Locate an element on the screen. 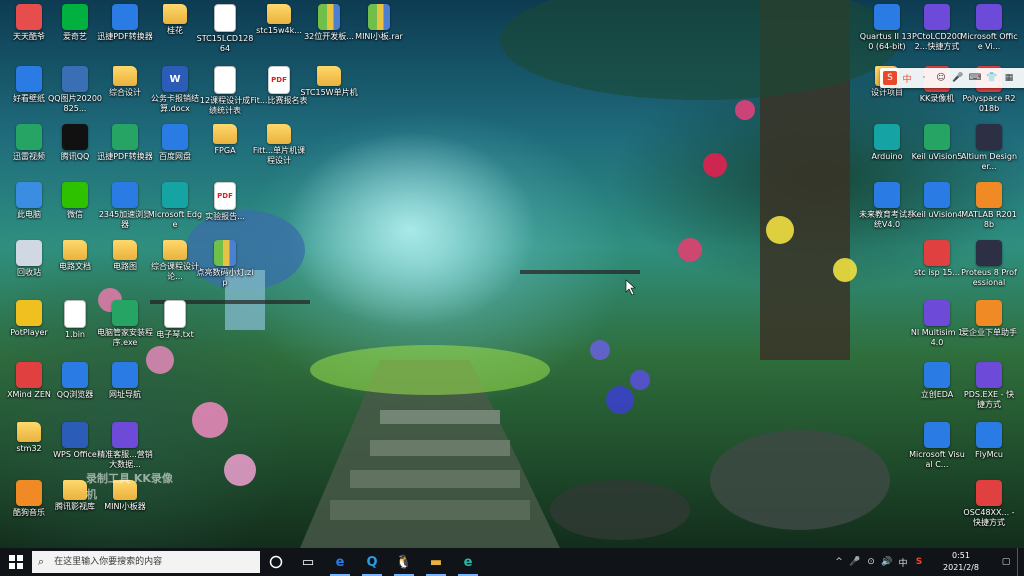 The width and height of the screenshot is (1024, 576). desktop-icon: 爱企业下单助手 is located at coordinates (989, 330).